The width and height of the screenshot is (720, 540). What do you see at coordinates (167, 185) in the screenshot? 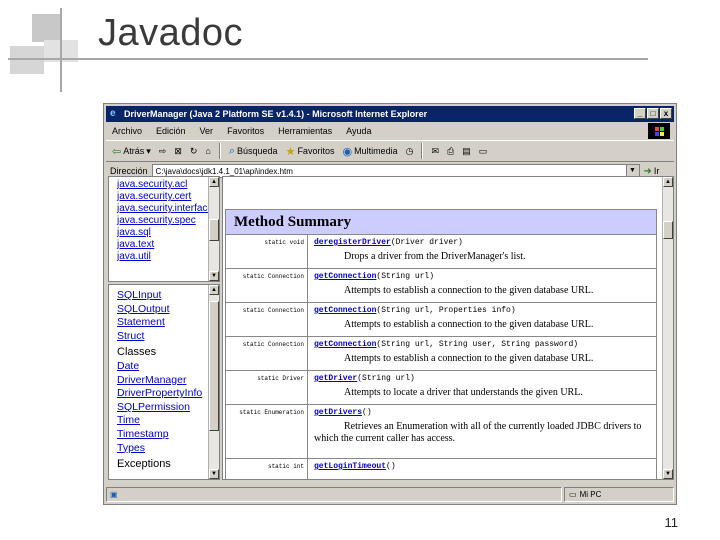
I see `package-link: java.security.acl` at bounding box center [167, 185].